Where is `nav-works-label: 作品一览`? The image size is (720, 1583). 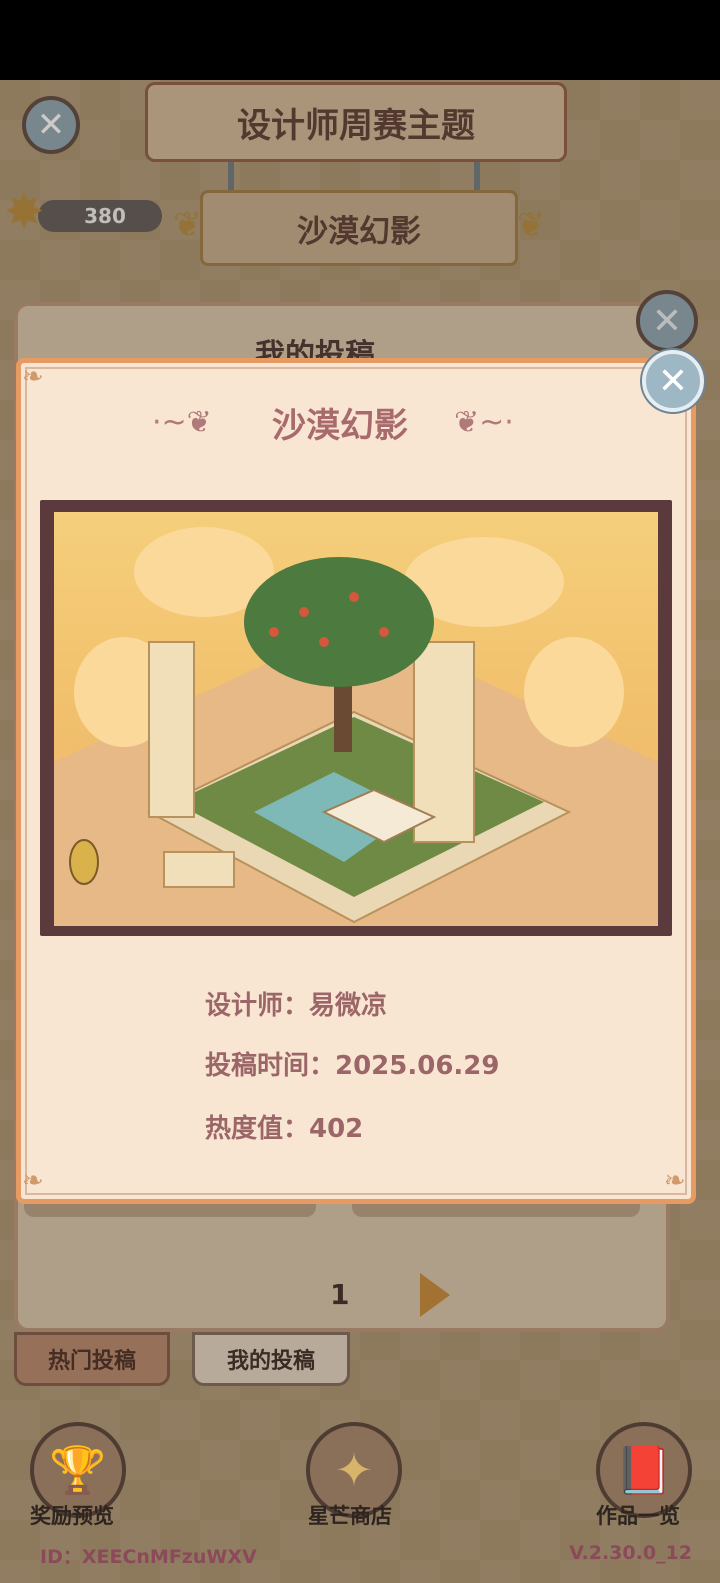 nav-works-label: 作品一览 is located at coordinates (638, 1515).